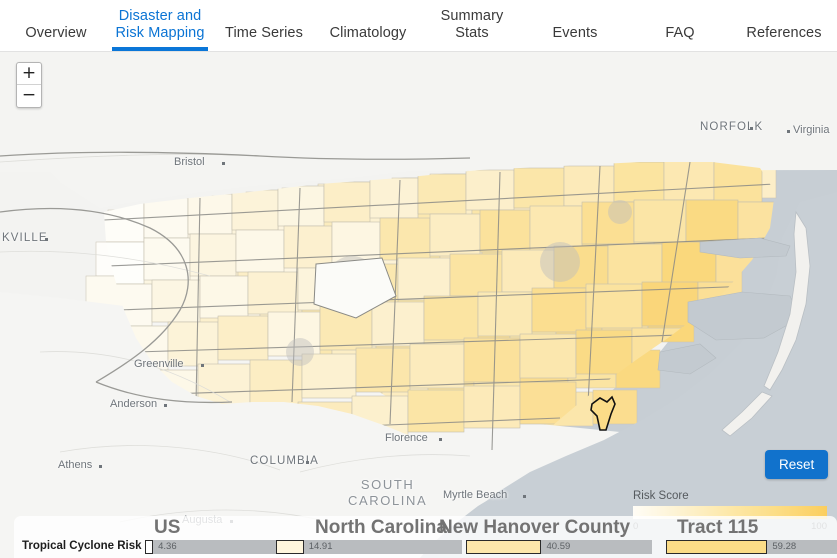 The height and width of the screenshot is (558, 837). What do you see at coordinates (784, 33) in the screenshot?
I see `tab-label-line1: References` at bounding box center [784, 33].